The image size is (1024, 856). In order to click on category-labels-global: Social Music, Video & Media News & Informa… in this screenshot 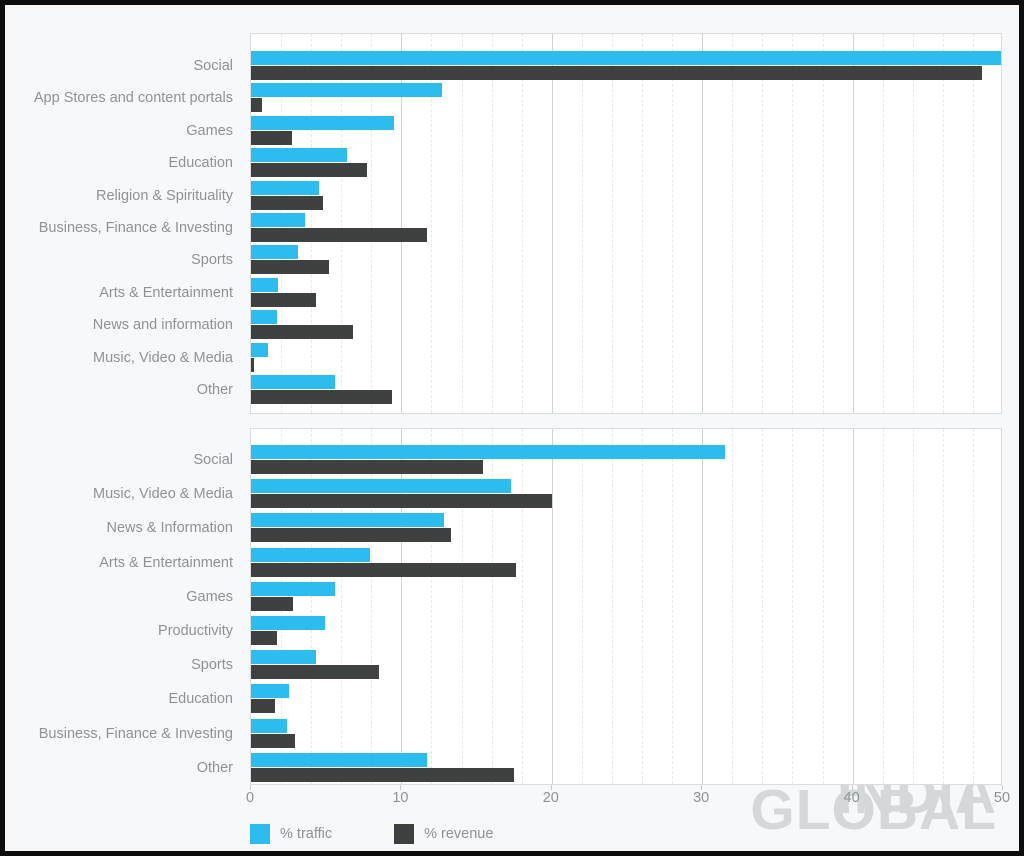, I will do `click(127, 606)`.